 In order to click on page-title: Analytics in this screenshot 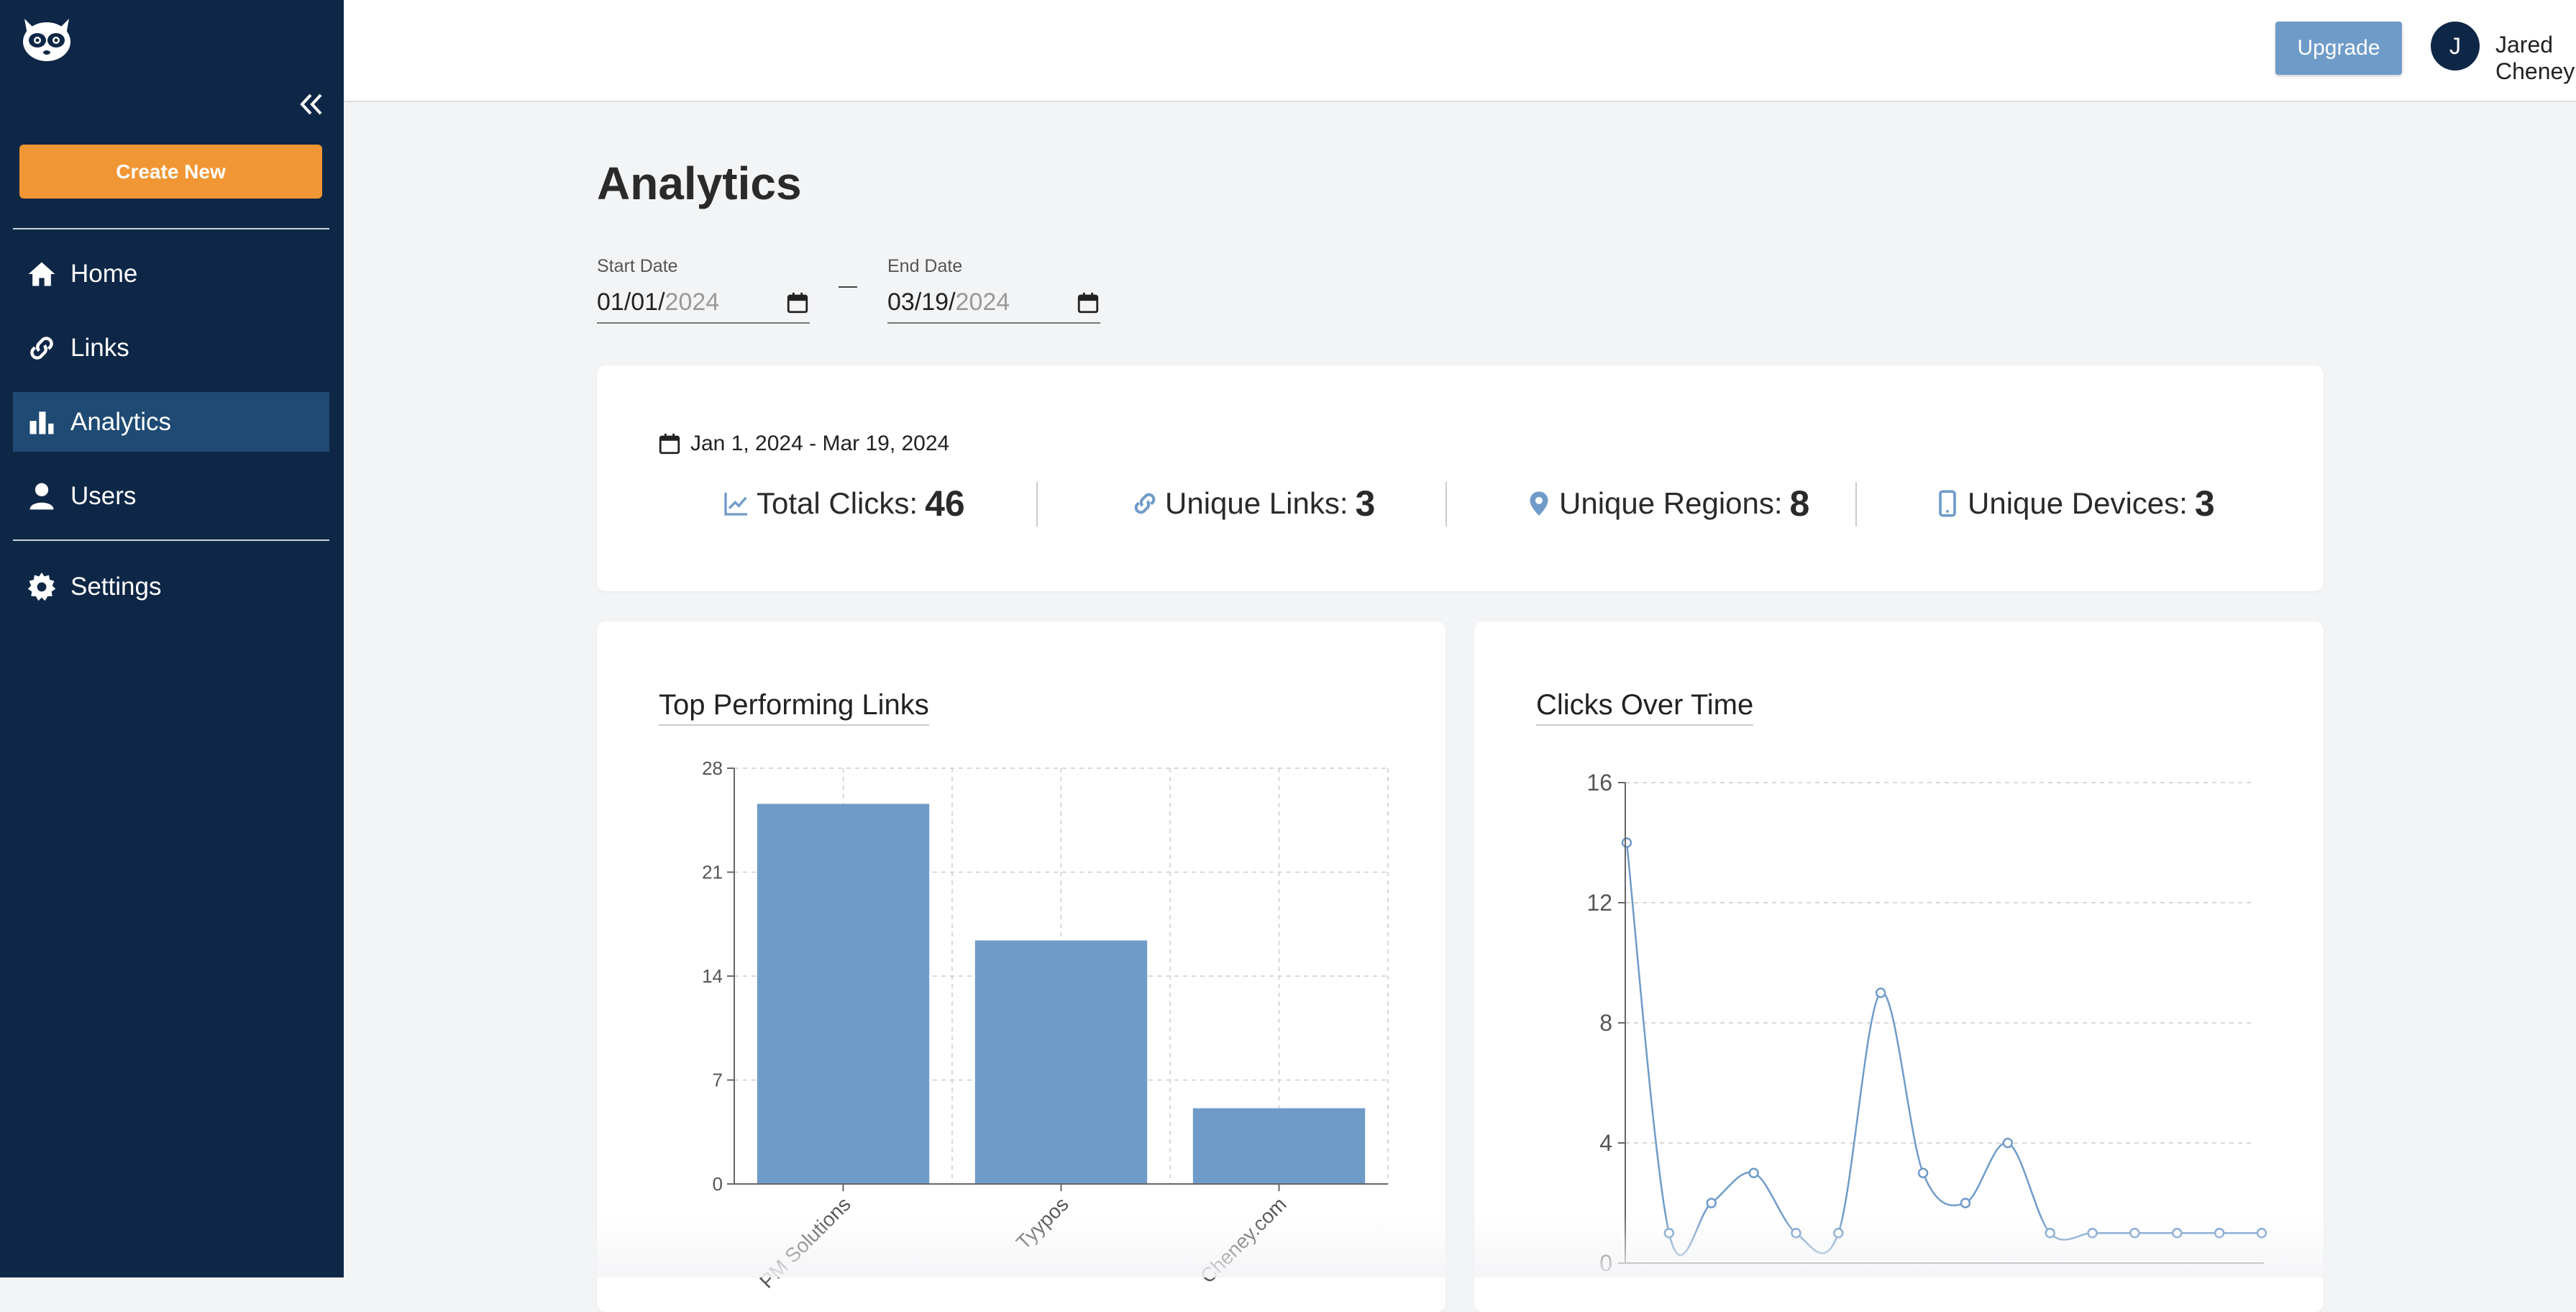, I will do `click(699, 183)`.